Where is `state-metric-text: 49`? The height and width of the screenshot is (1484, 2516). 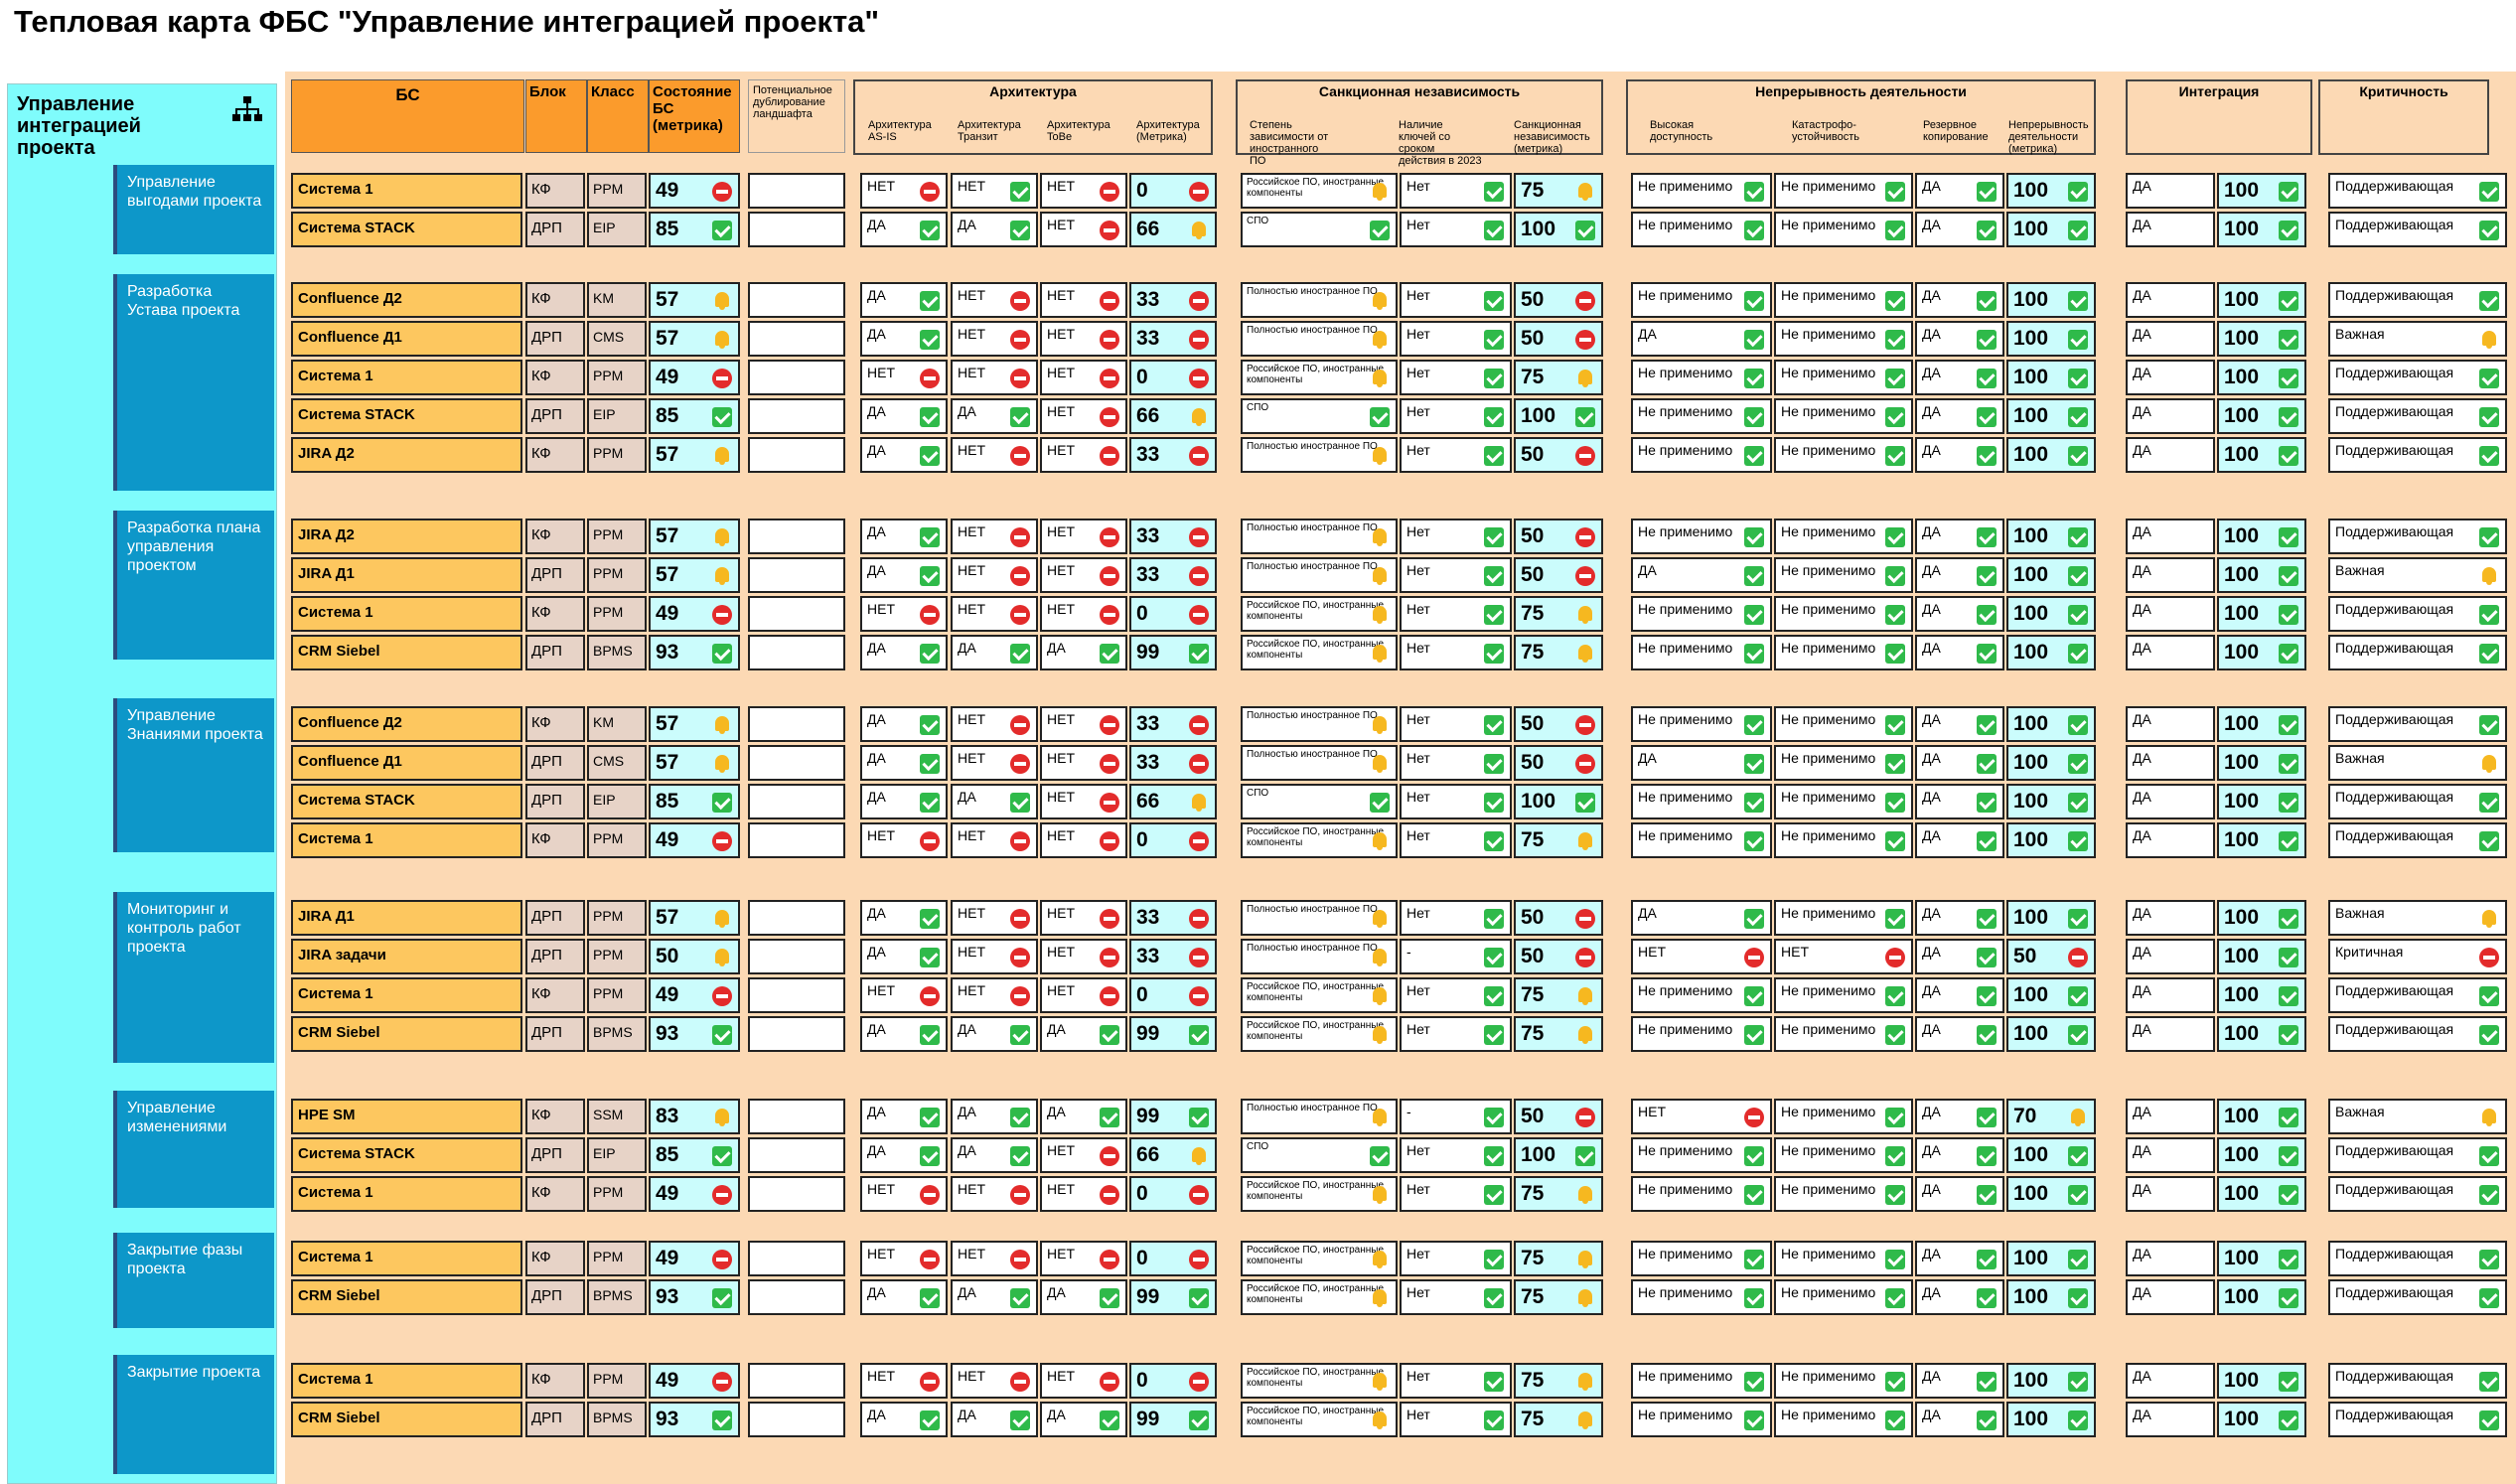
state-metric-text: 49 is located at coordinates (668, 1380).